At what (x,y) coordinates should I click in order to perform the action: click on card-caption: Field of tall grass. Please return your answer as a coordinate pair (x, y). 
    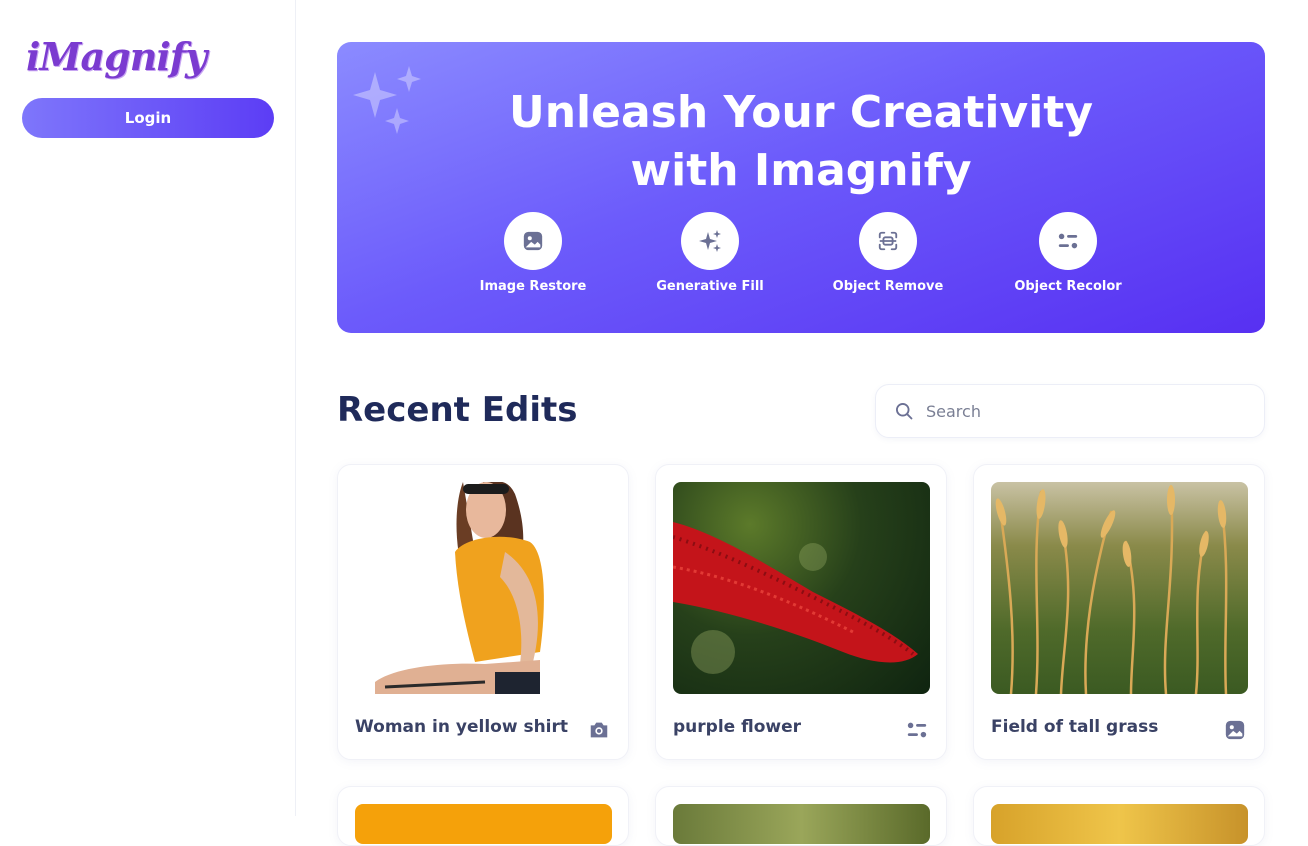
    Looking at the image, I should click on (1075, 727).